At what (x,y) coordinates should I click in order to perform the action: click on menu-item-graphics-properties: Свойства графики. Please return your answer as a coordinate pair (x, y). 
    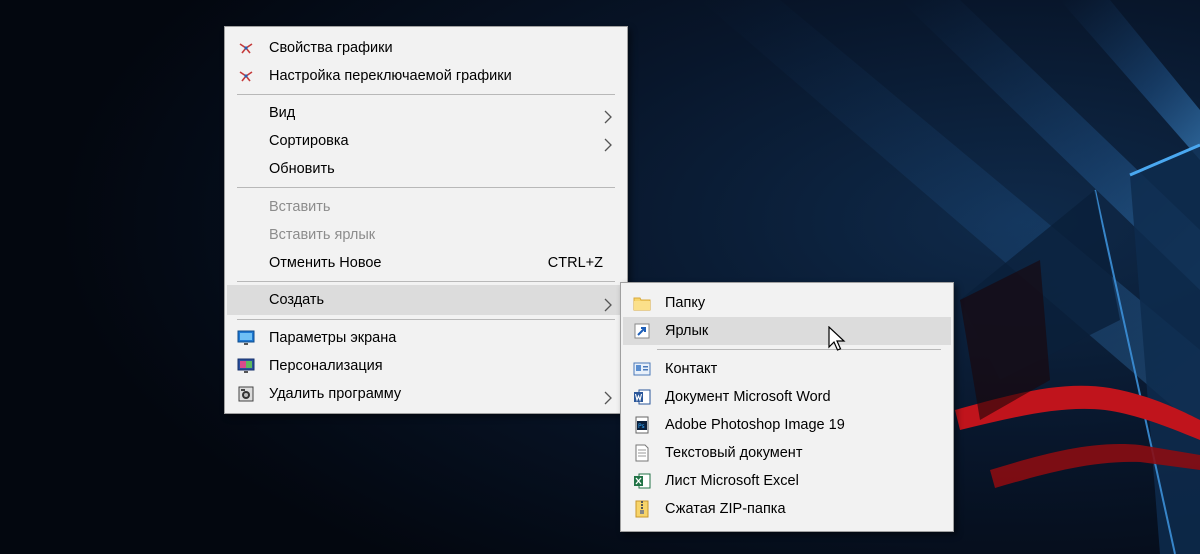
    Looking at the image, I should click on (426, 48).